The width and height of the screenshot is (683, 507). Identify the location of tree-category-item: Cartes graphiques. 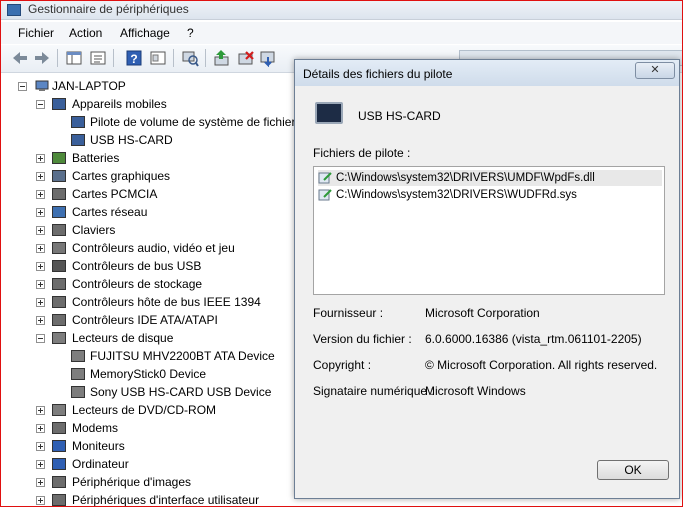
(151, 176).